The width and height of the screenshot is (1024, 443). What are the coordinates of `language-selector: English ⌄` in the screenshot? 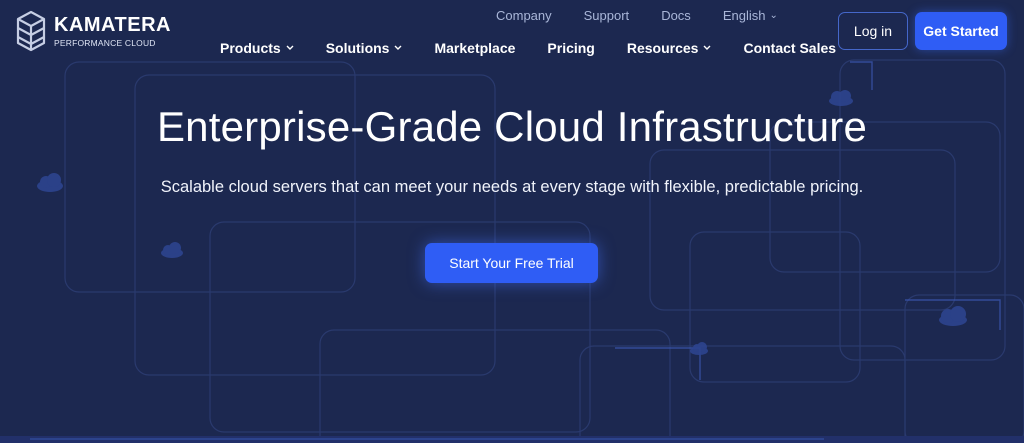 It's located at (750, 15).